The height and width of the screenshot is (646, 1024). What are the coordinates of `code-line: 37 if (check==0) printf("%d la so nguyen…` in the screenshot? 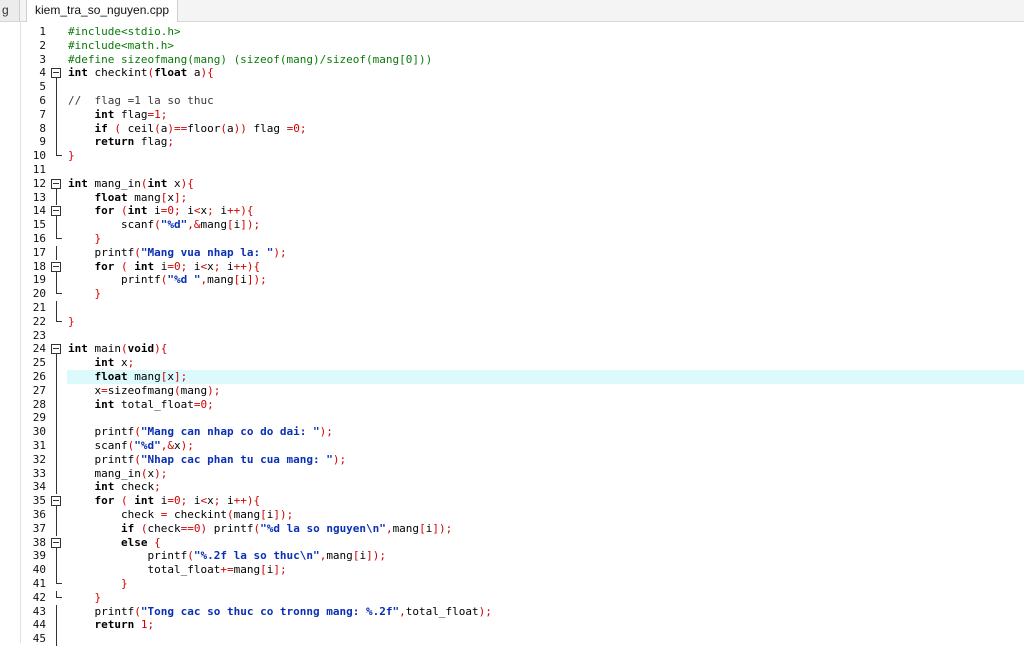 It's located at (512, 528).